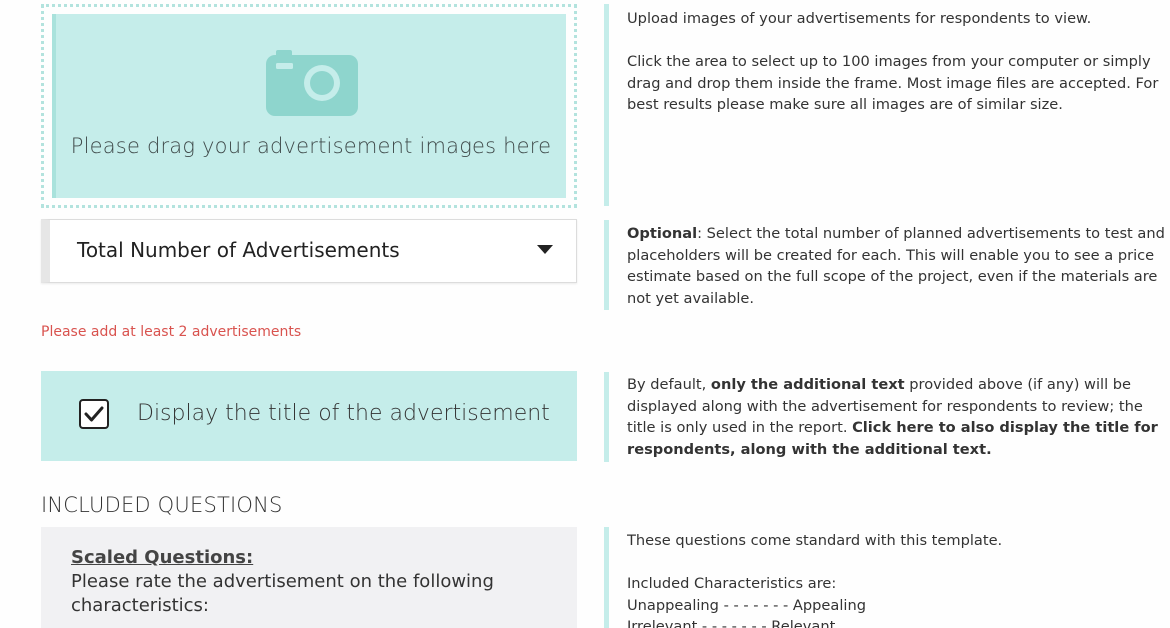  What do you see at coordinates (732, 583) in the screenshot?
I see `included-help-line2: Included Characteristics are:` at bounding box center [732, 583].